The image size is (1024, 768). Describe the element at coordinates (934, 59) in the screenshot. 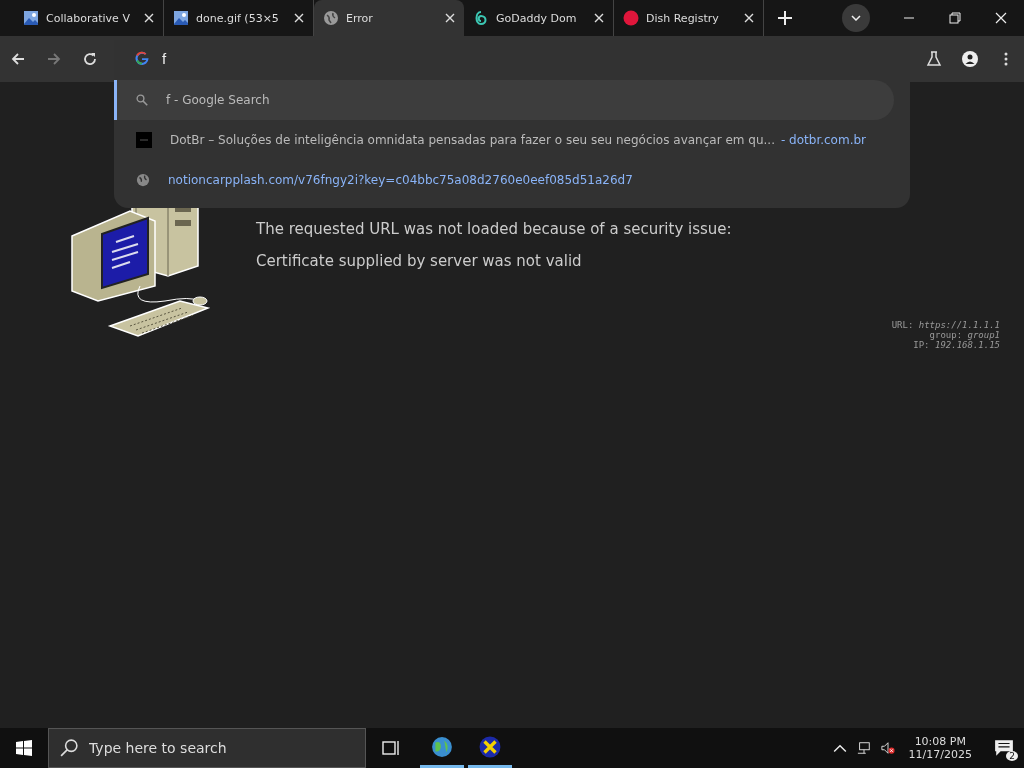

I see `flask-icon` at that location.